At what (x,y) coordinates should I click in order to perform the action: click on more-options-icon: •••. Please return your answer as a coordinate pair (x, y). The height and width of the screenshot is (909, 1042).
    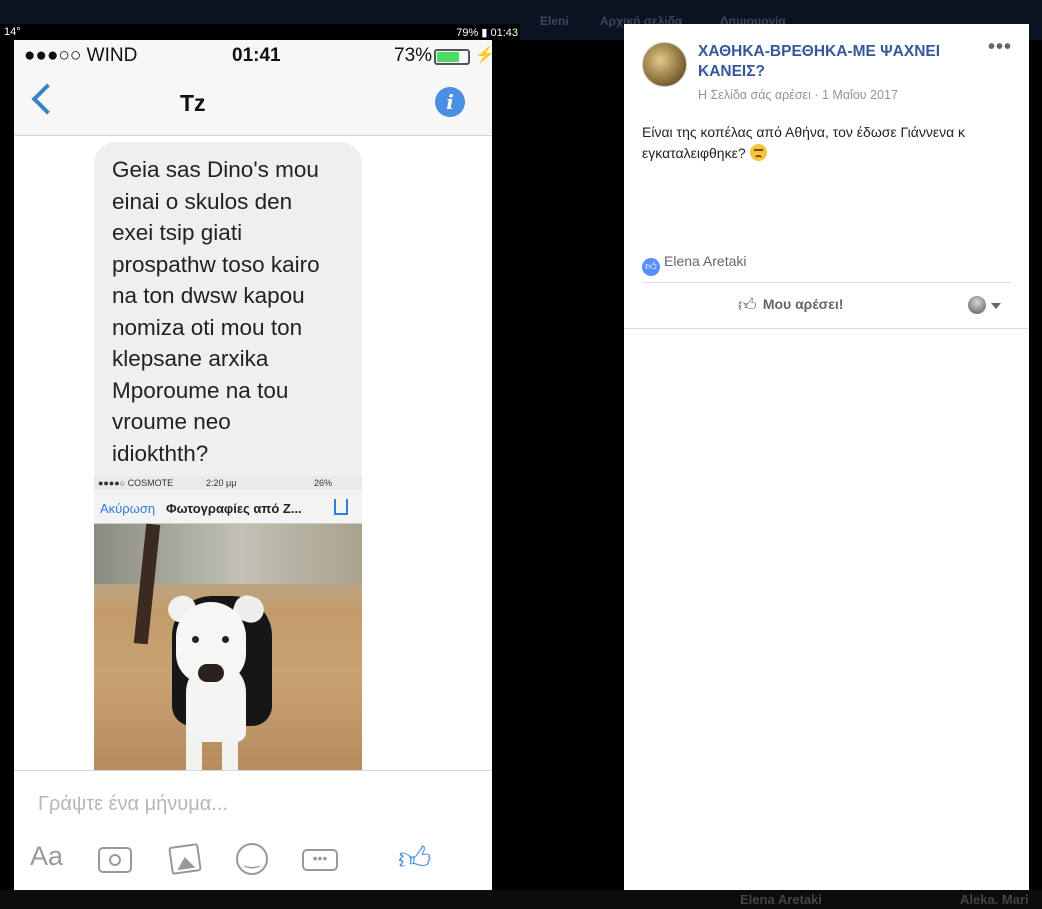
    Looking at the image, I should click on (320, 860).